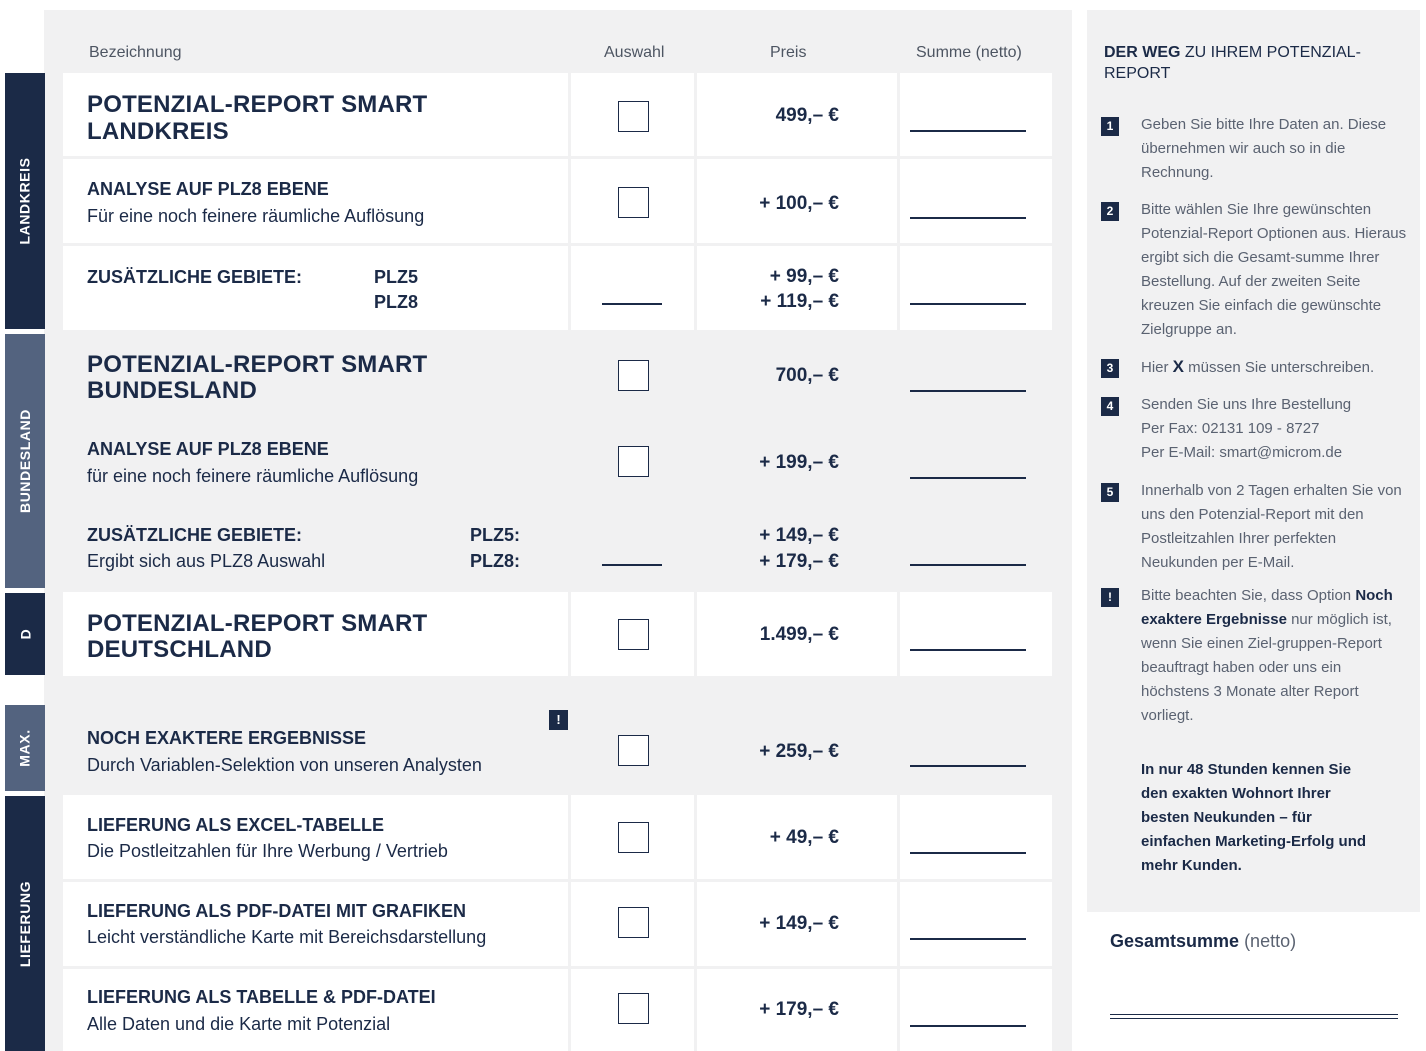  Describe the element at coordinates (968, 304) in the screenshot. I see `sum-field-landkreis-extra` at that location.